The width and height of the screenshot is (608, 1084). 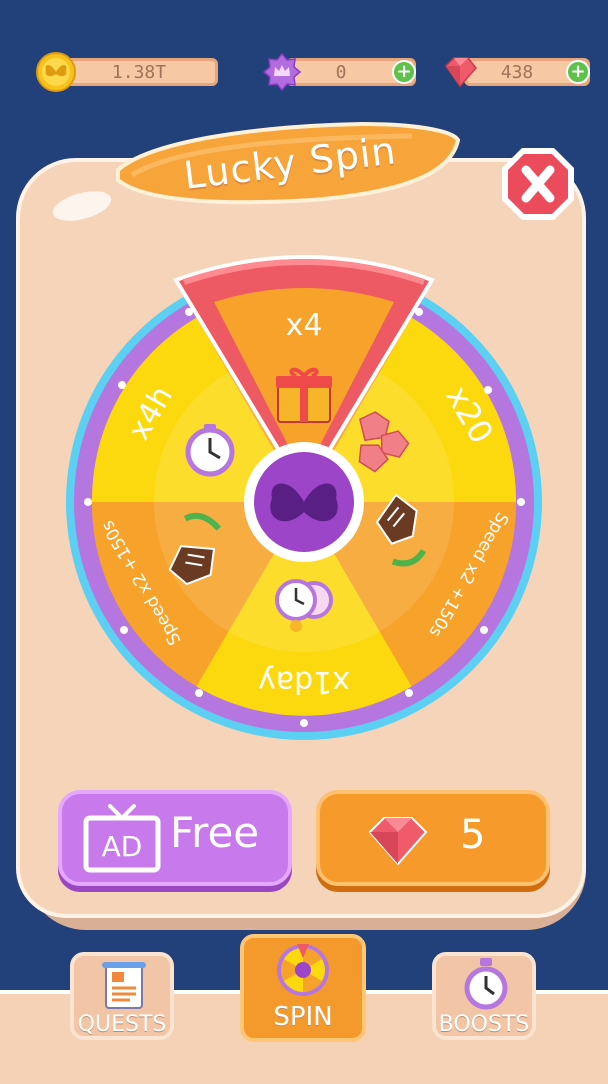 What do you see at coordinates (404, 72) in the screenshot?
I see `add-crowns-button: +` at bounding box center [404, 72].